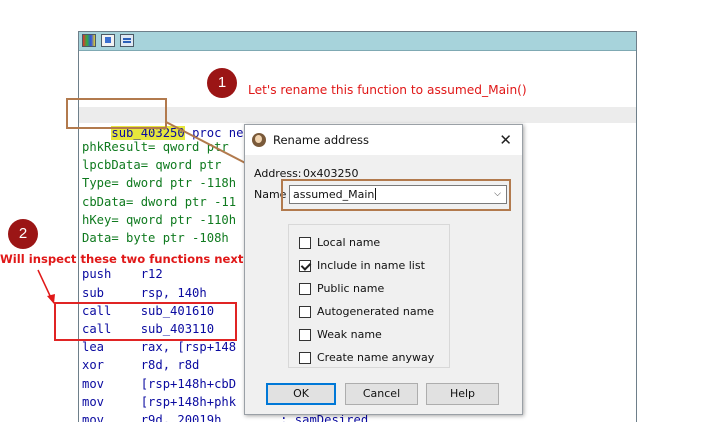  What do you see at coordinates (376, 311) in the screenshot?
I see `option-label: Autogenerated name` at bounding box center [376, 311].